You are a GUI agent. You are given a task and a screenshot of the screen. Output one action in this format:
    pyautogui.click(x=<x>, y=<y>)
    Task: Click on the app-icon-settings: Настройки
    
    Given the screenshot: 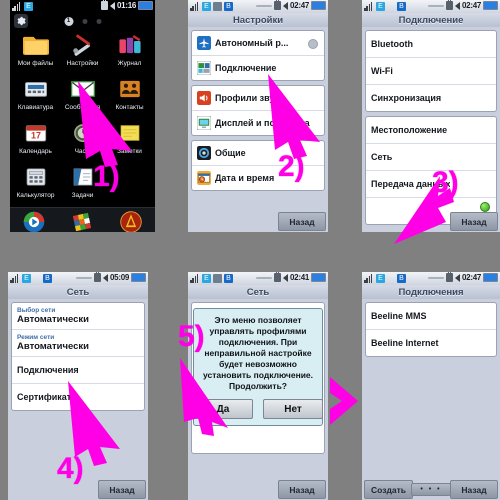 What is the action you would take?
    pyautogui.click(x=82, y=53)
    